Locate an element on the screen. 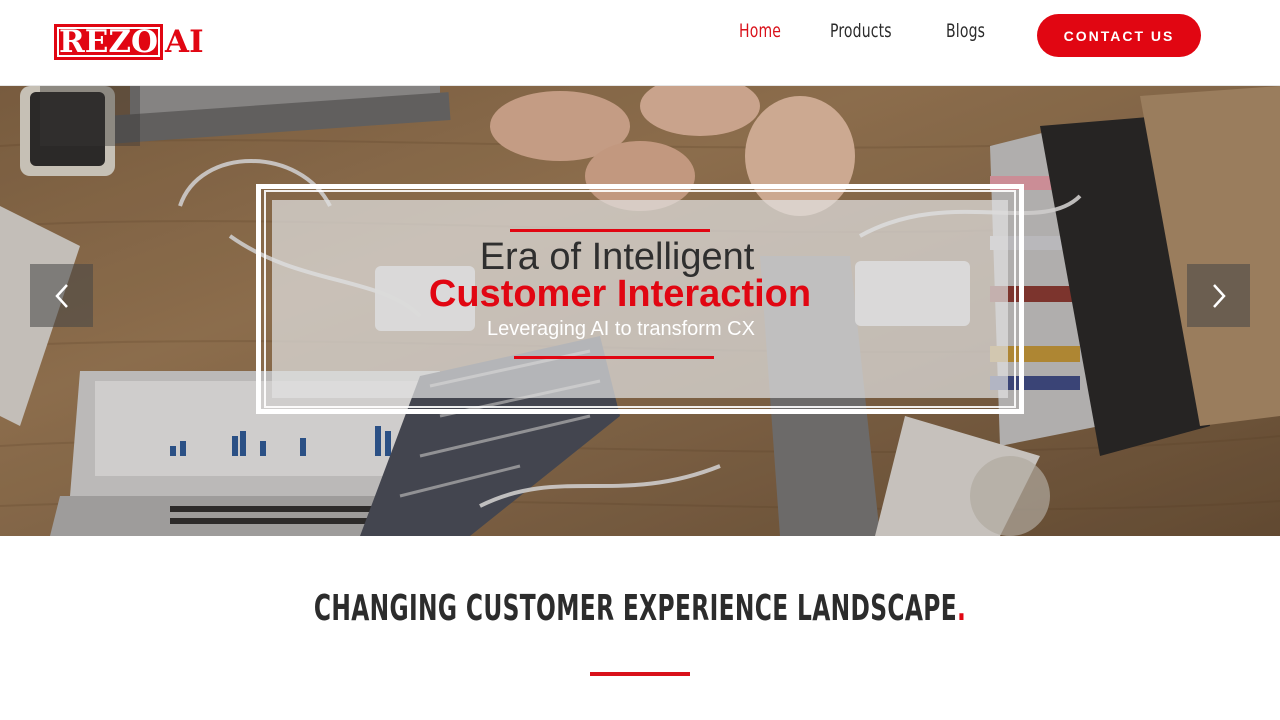 The width and height of the screenshot is (1280, 720). caption-top-rule is located at coordinates (610, 230).